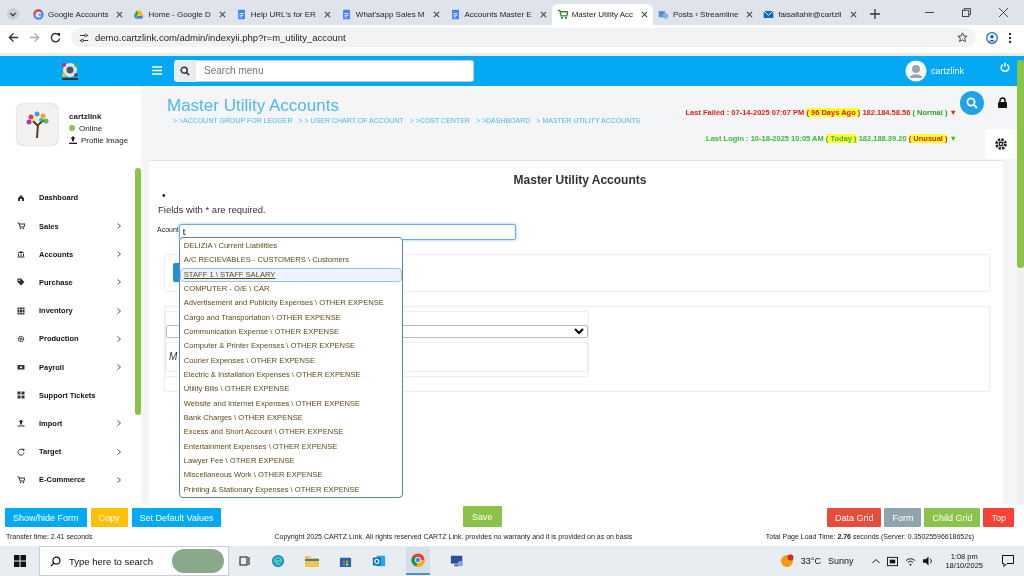 This screenshot has width=1024, height=576. What do you see at coordinates (253, 105) in the screenshot?
I see `page-title: Master Utility Accounts` at bounding box center [253, 105].